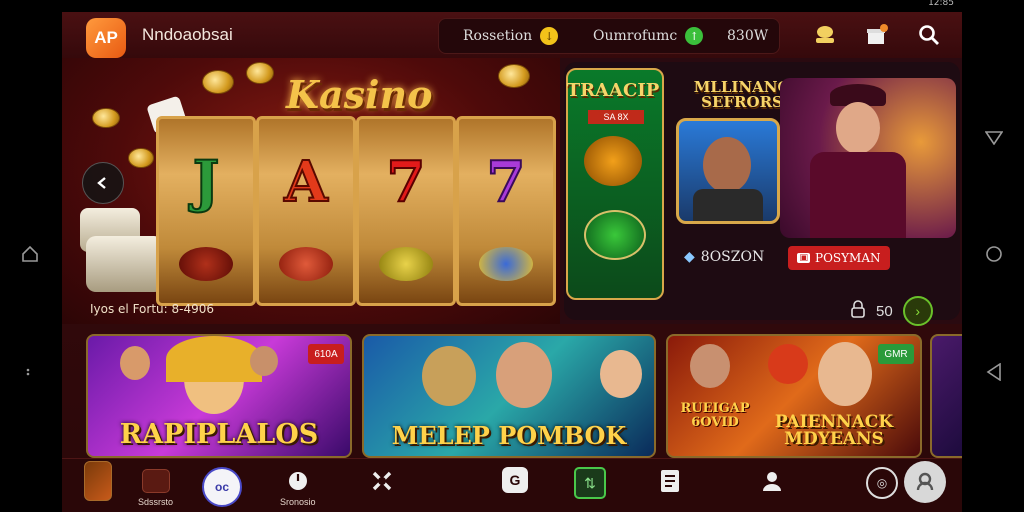  Describe the element at coordinates (648, 36) in the screenshot. I see `balance-pill-2: Oumrofumc ↑` at that location.